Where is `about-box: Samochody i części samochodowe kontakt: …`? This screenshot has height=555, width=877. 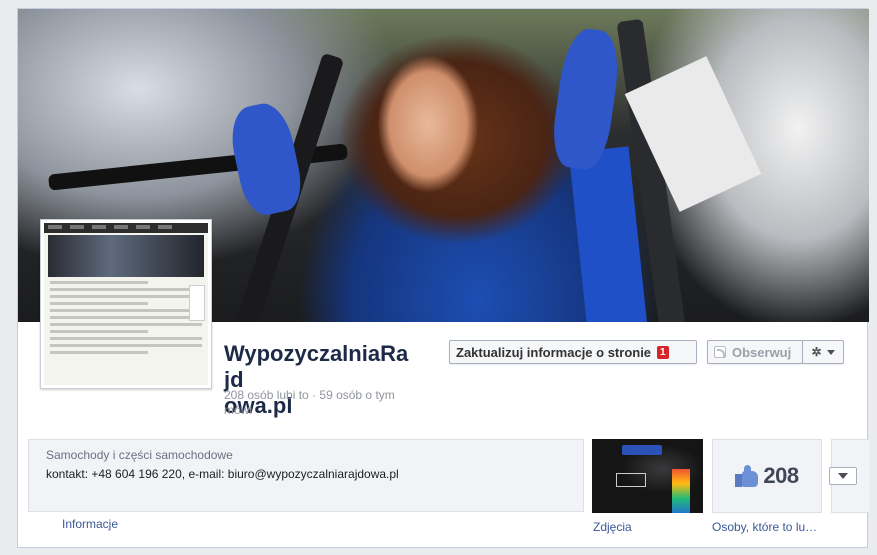 about-box: Samochody i części samochodowe kontakt: … is located at coordinates (306, 475).